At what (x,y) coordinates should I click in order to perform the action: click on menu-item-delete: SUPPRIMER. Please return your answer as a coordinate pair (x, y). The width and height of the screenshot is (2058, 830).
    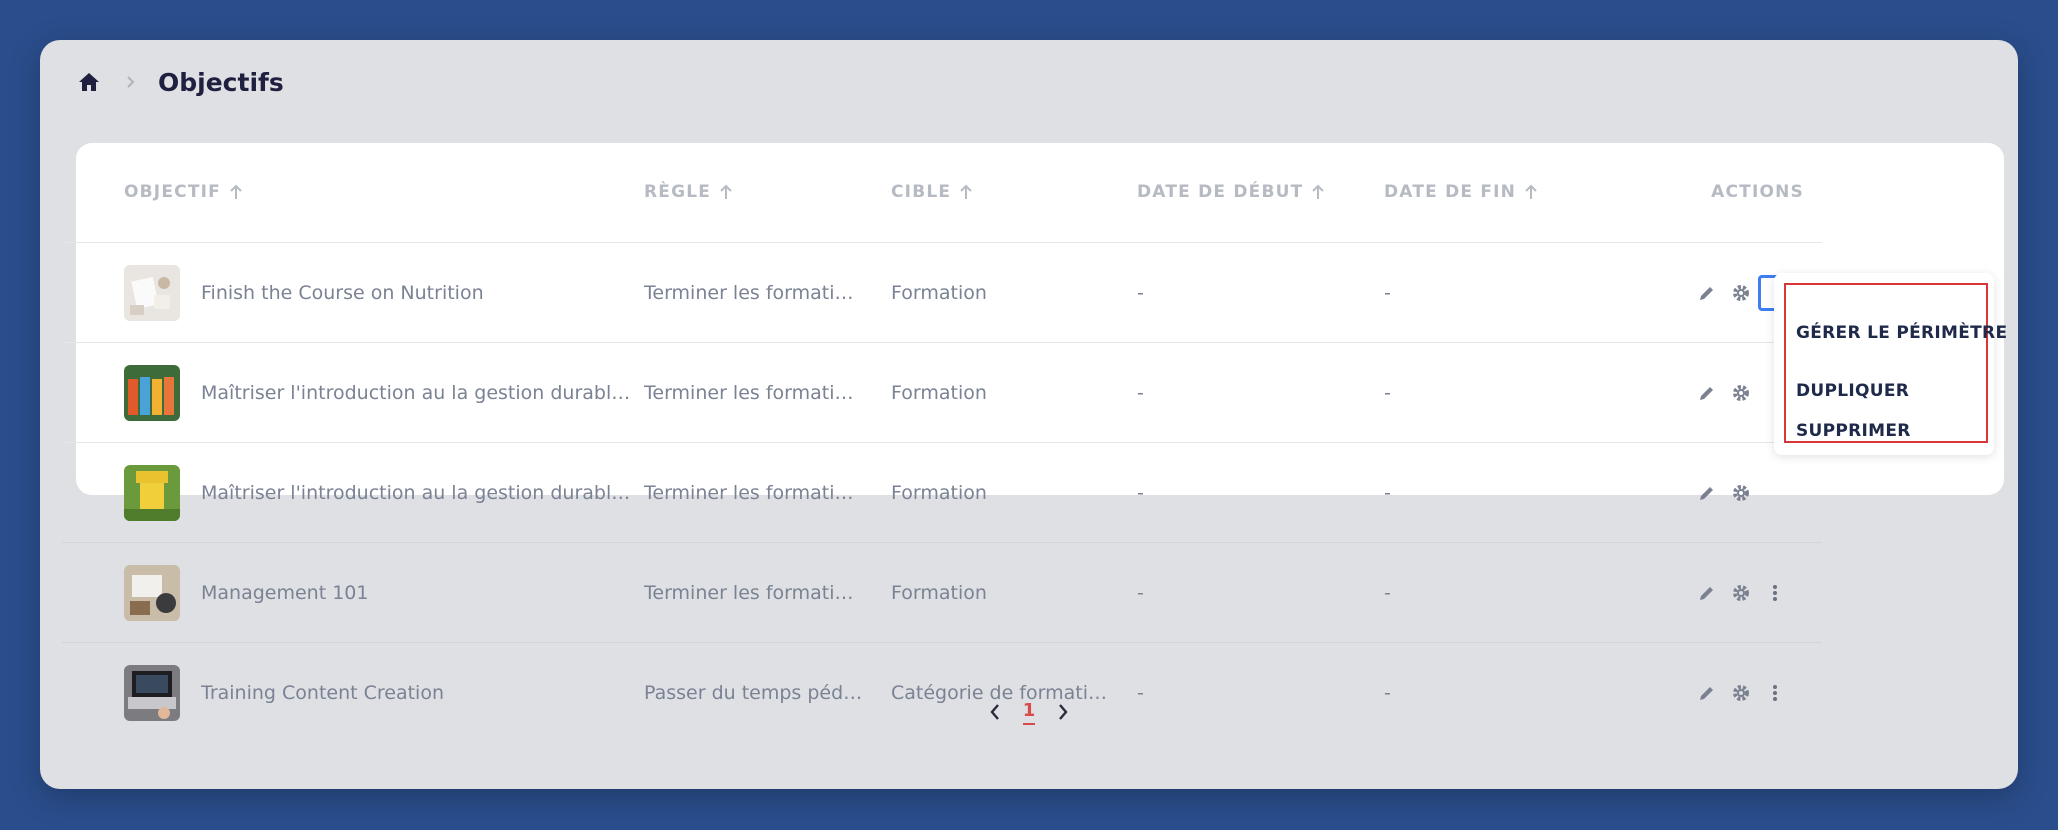
    Looking at the image, I should click on (1853, 431).